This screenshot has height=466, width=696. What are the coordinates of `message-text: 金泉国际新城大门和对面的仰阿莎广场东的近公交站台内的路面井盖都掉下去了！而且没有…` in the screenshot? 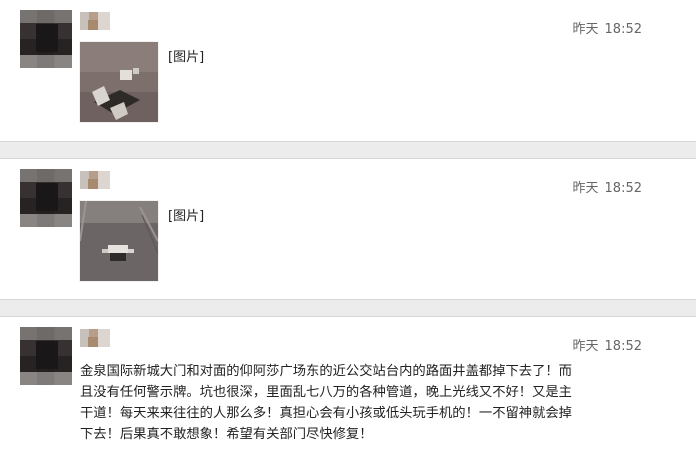 It's located at (326, 403).